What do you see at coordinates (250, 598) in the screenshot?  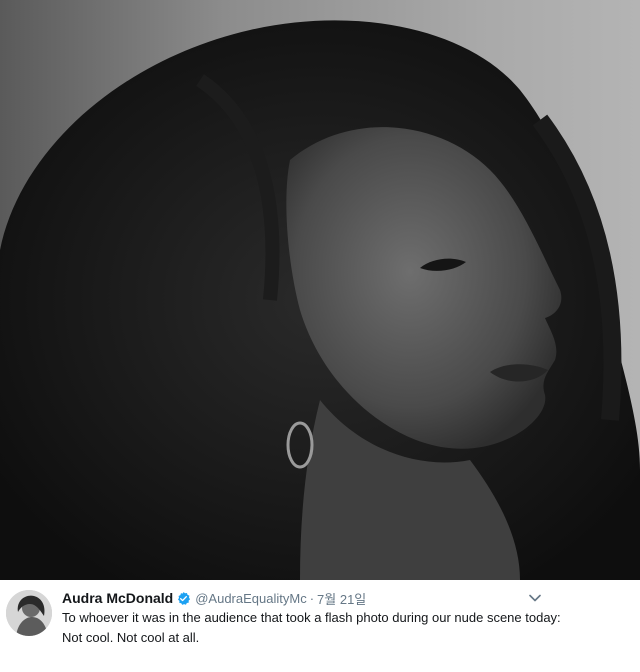 I see `author-handle: @AudraEqualityMc` at bounding box center [250, 598].